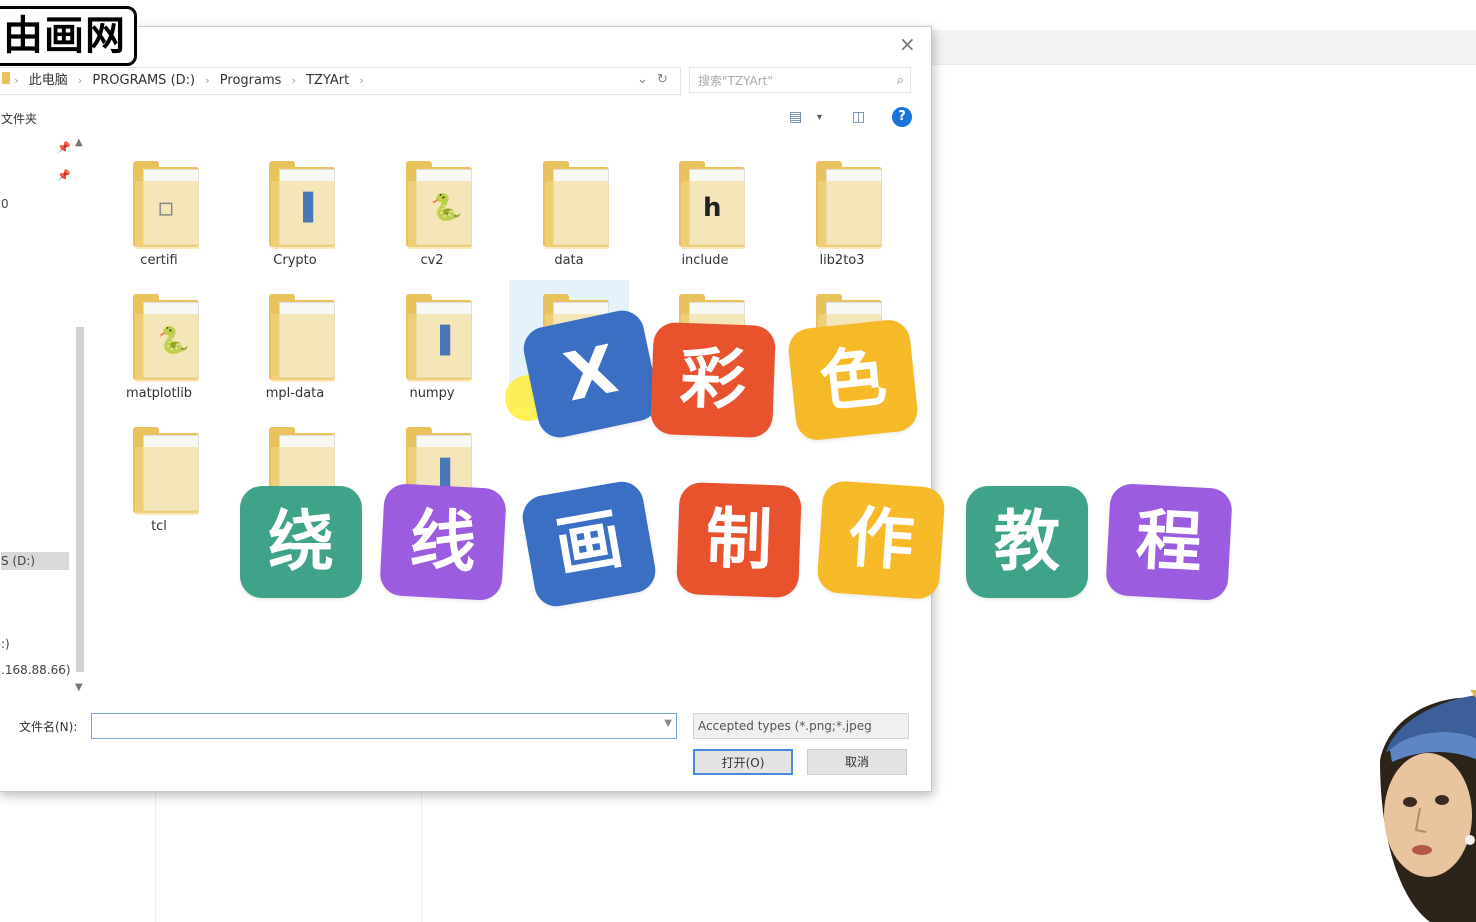  I want to click on folder-icon: h, so click(715, 205).